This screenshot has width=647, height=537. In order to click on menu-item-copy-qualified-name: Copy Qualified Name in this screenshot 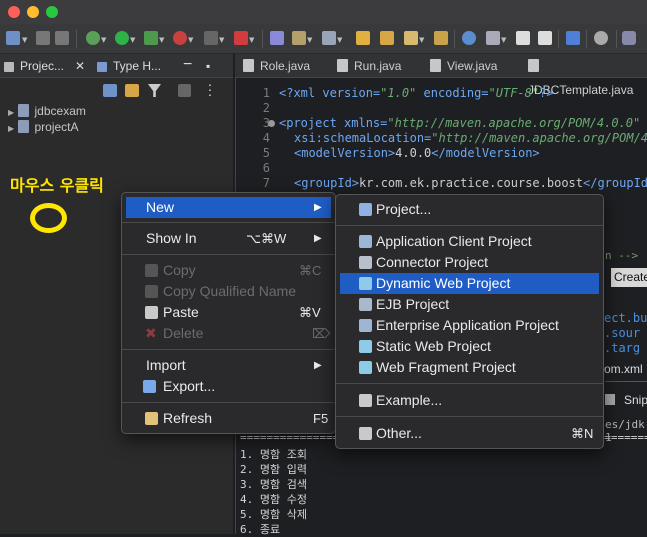, I will do `click(228, 291)`.